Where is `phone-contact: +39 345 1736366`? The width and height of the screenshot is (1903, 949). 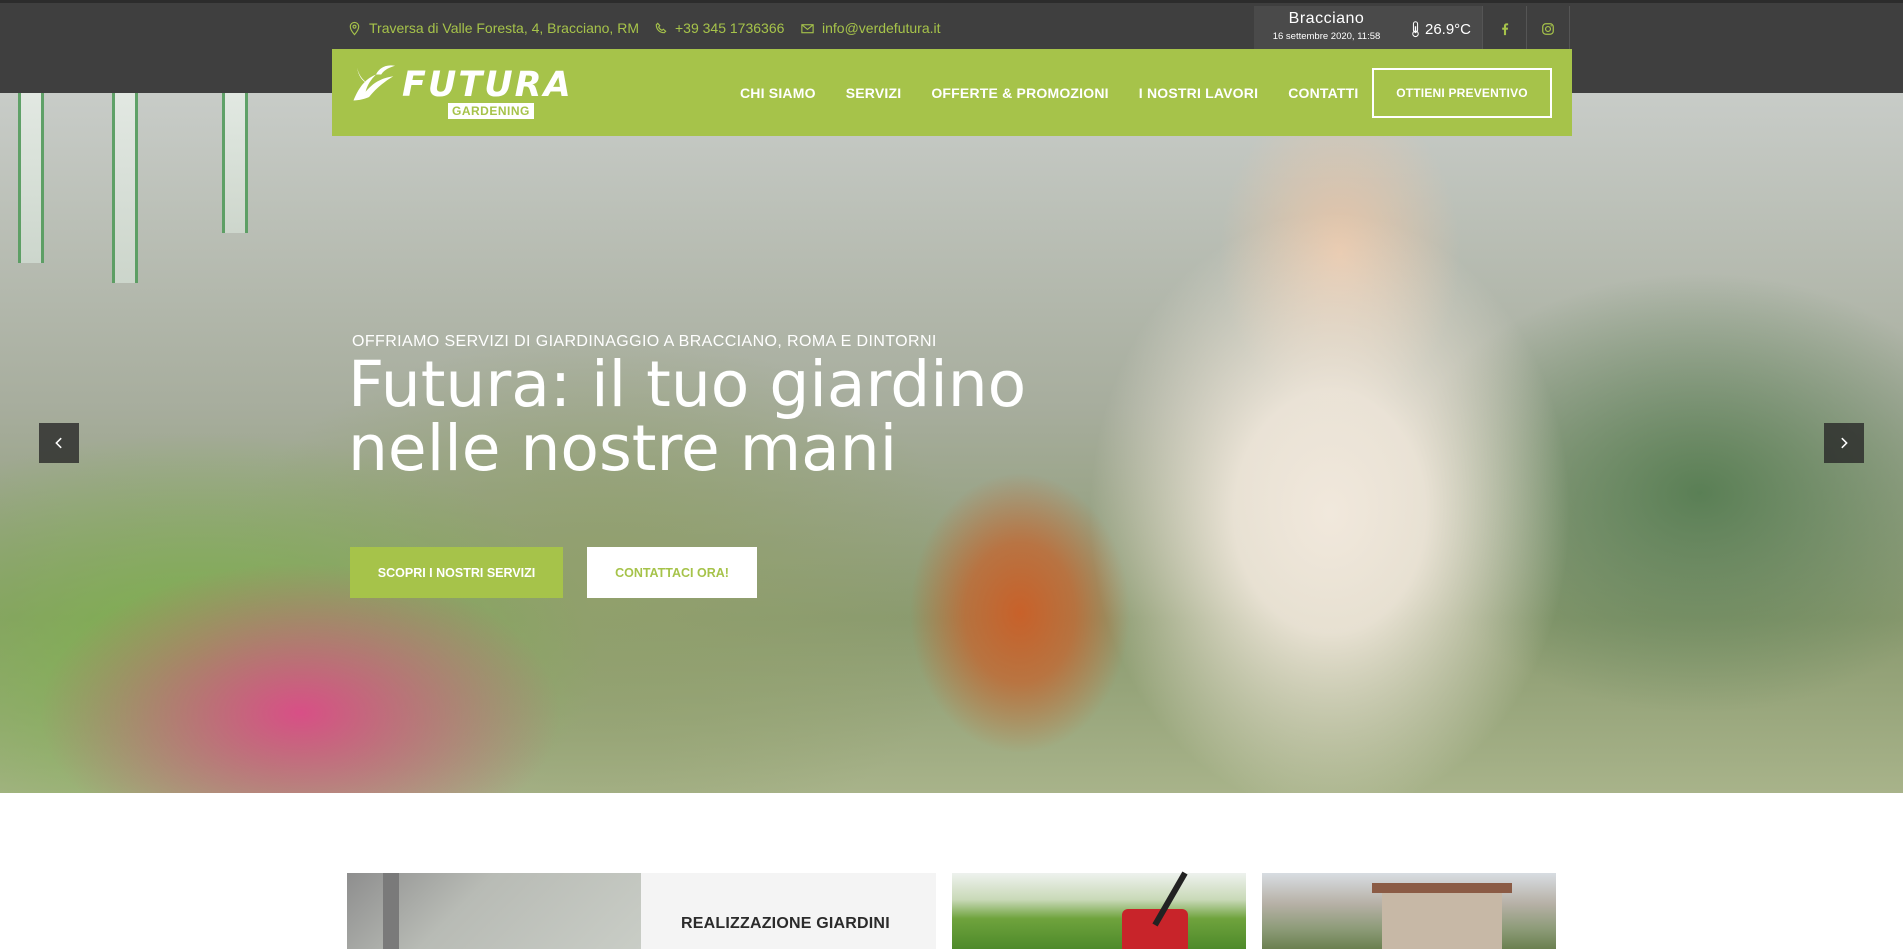 phone-contact: +39 345 1736366 is located at coordinates (718, 28).